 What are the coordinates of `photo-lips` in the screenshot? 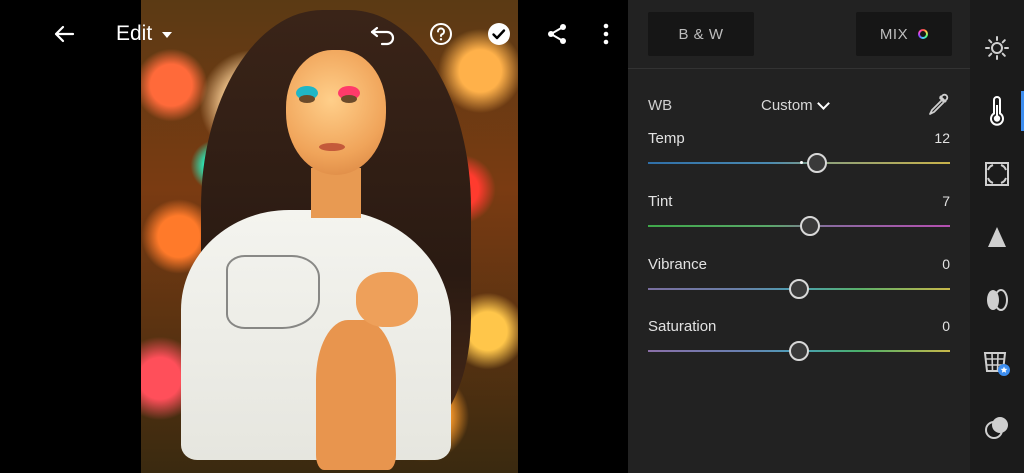 It's located at (332, 147).